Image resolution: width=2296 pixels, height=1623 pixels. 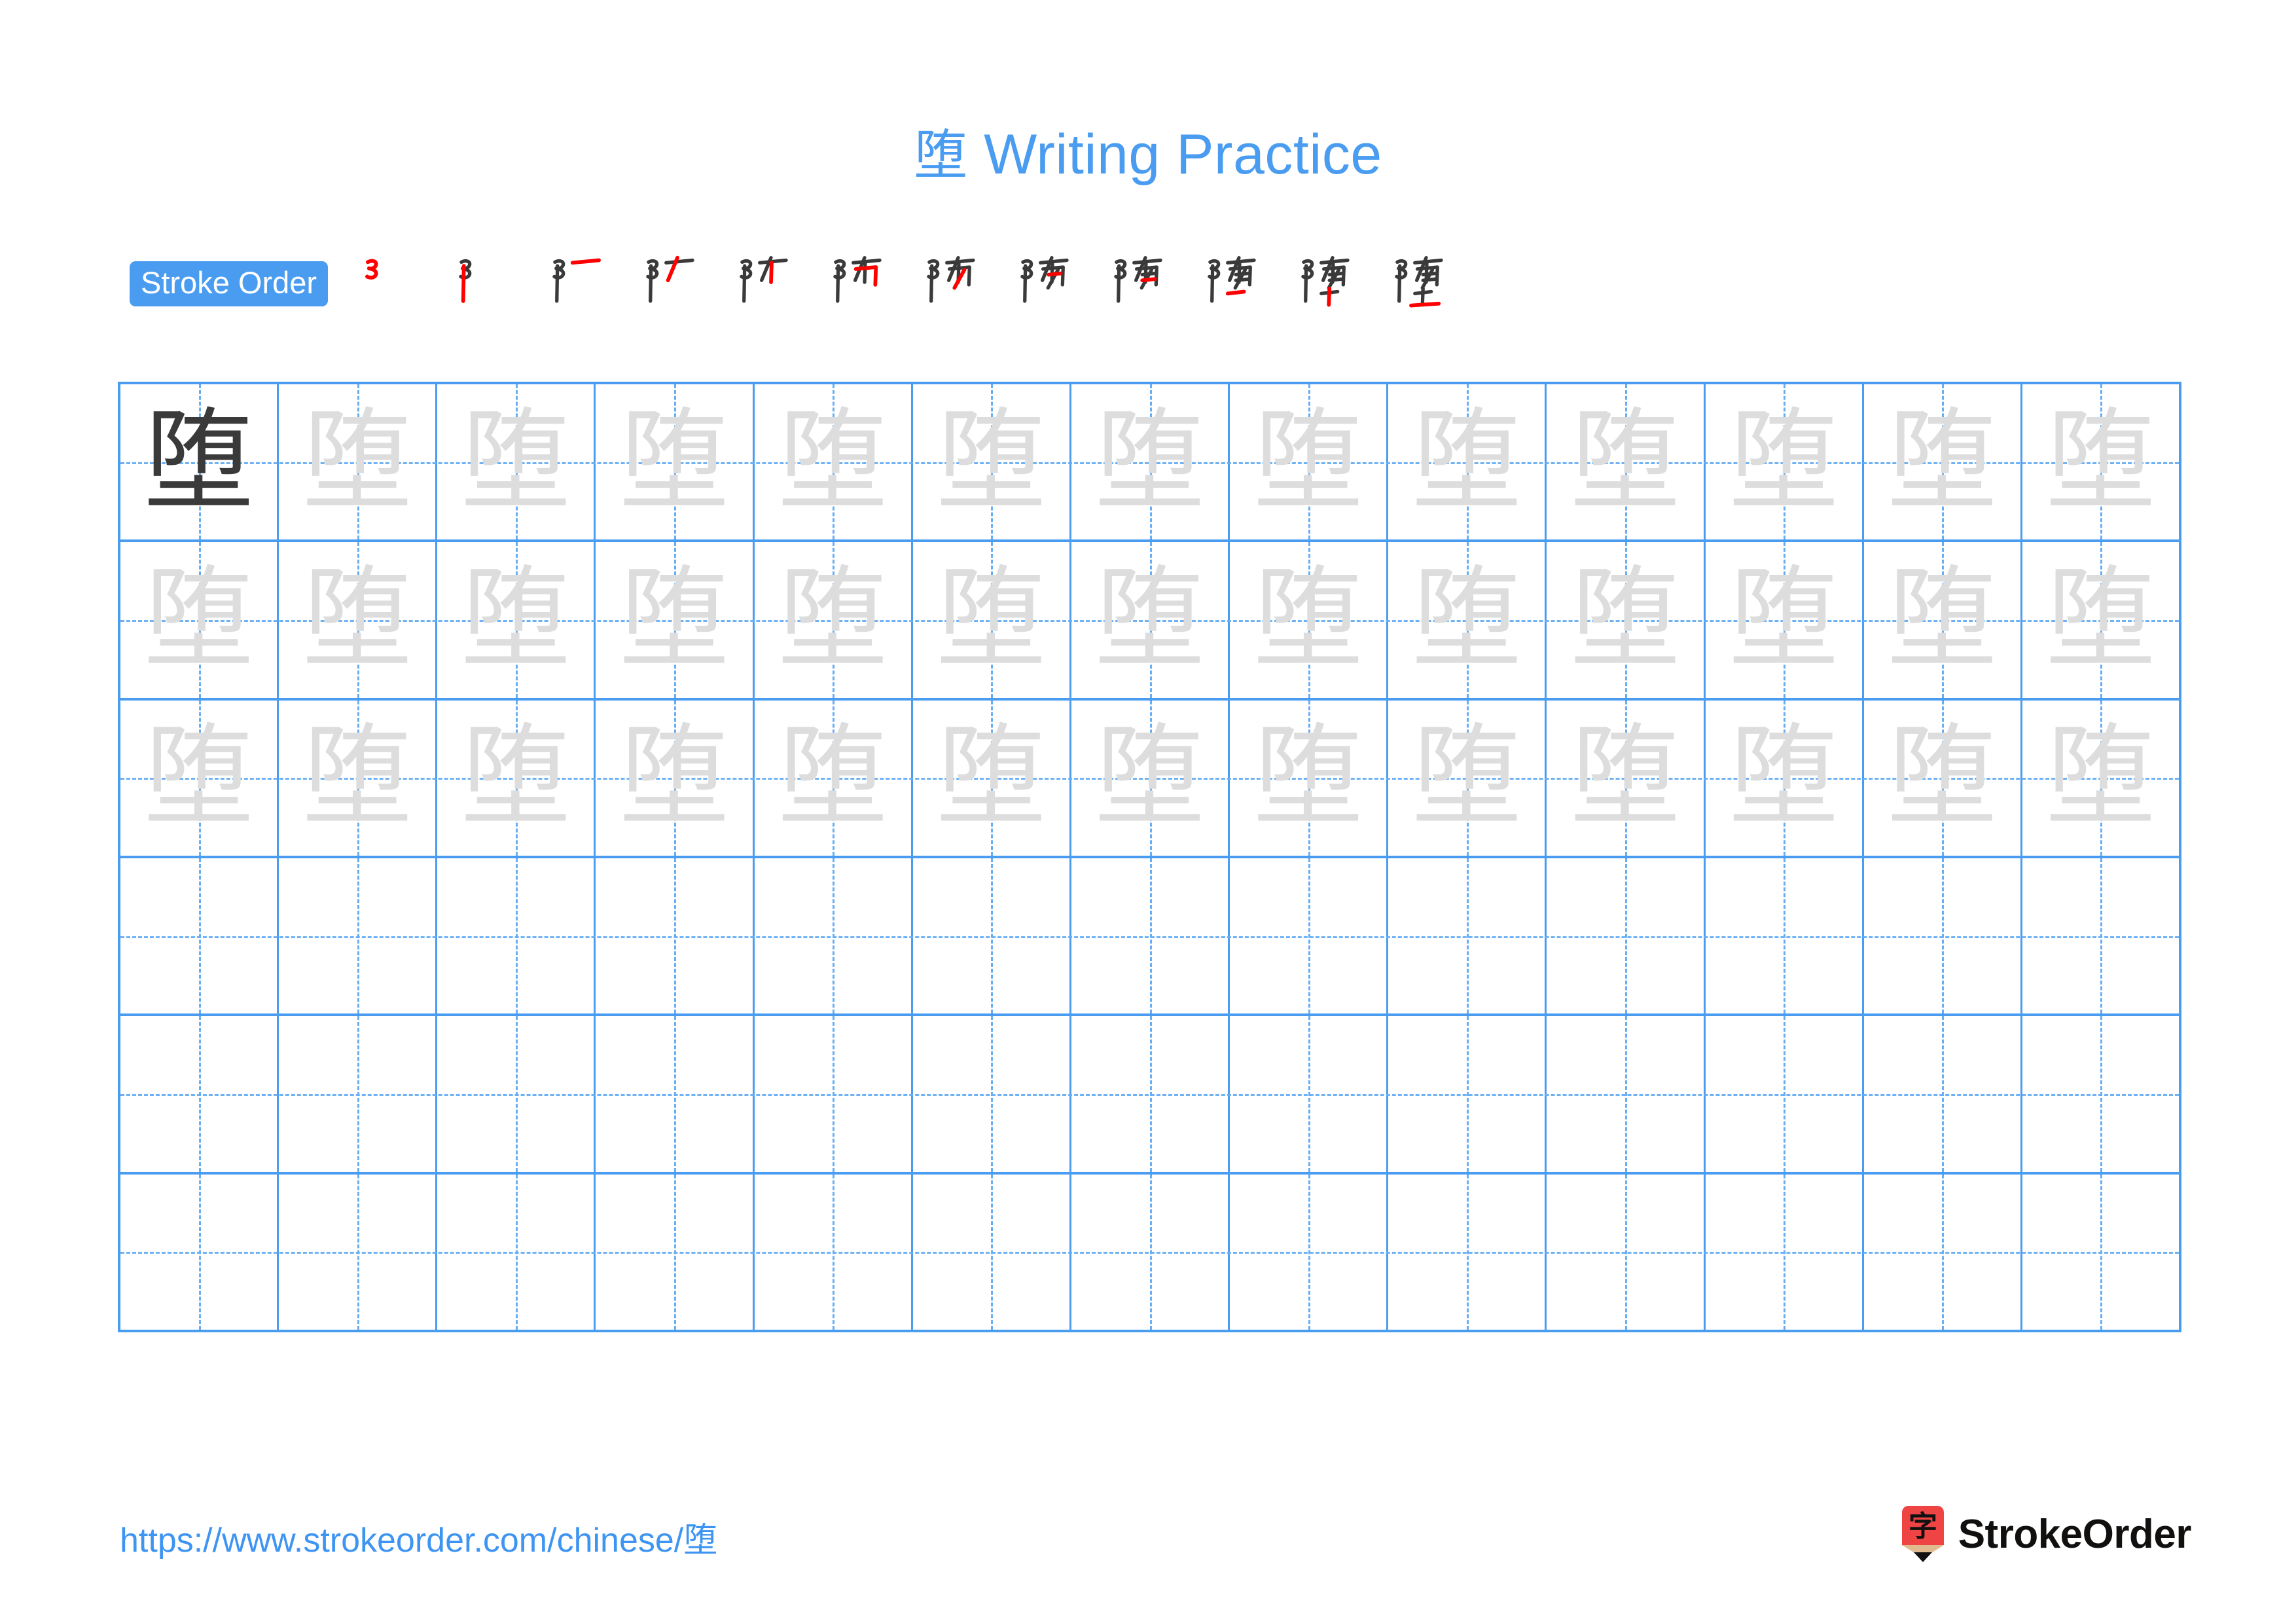 I want to click on grid-cell-r3-c13: 堕, so click(x=2100, y=778).